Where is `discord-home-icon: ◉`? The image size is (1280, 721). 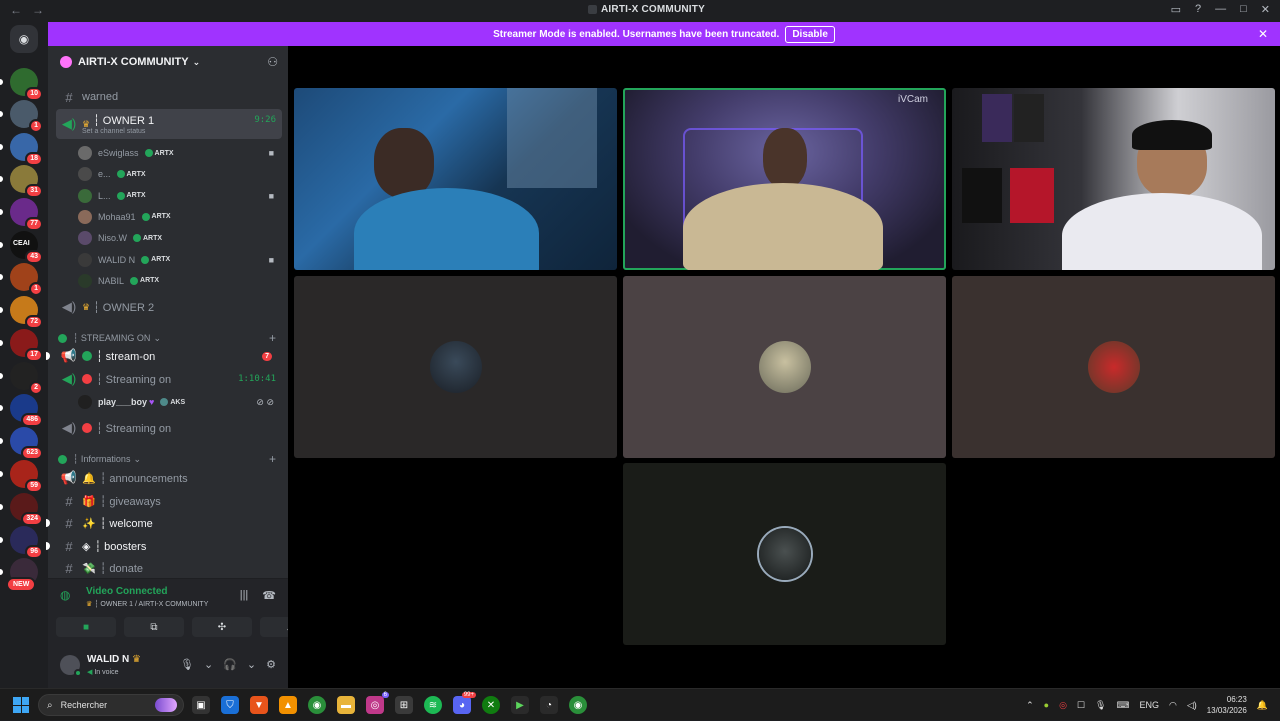 discord-home-icon: ◉ is located at coordinates (24, 39).